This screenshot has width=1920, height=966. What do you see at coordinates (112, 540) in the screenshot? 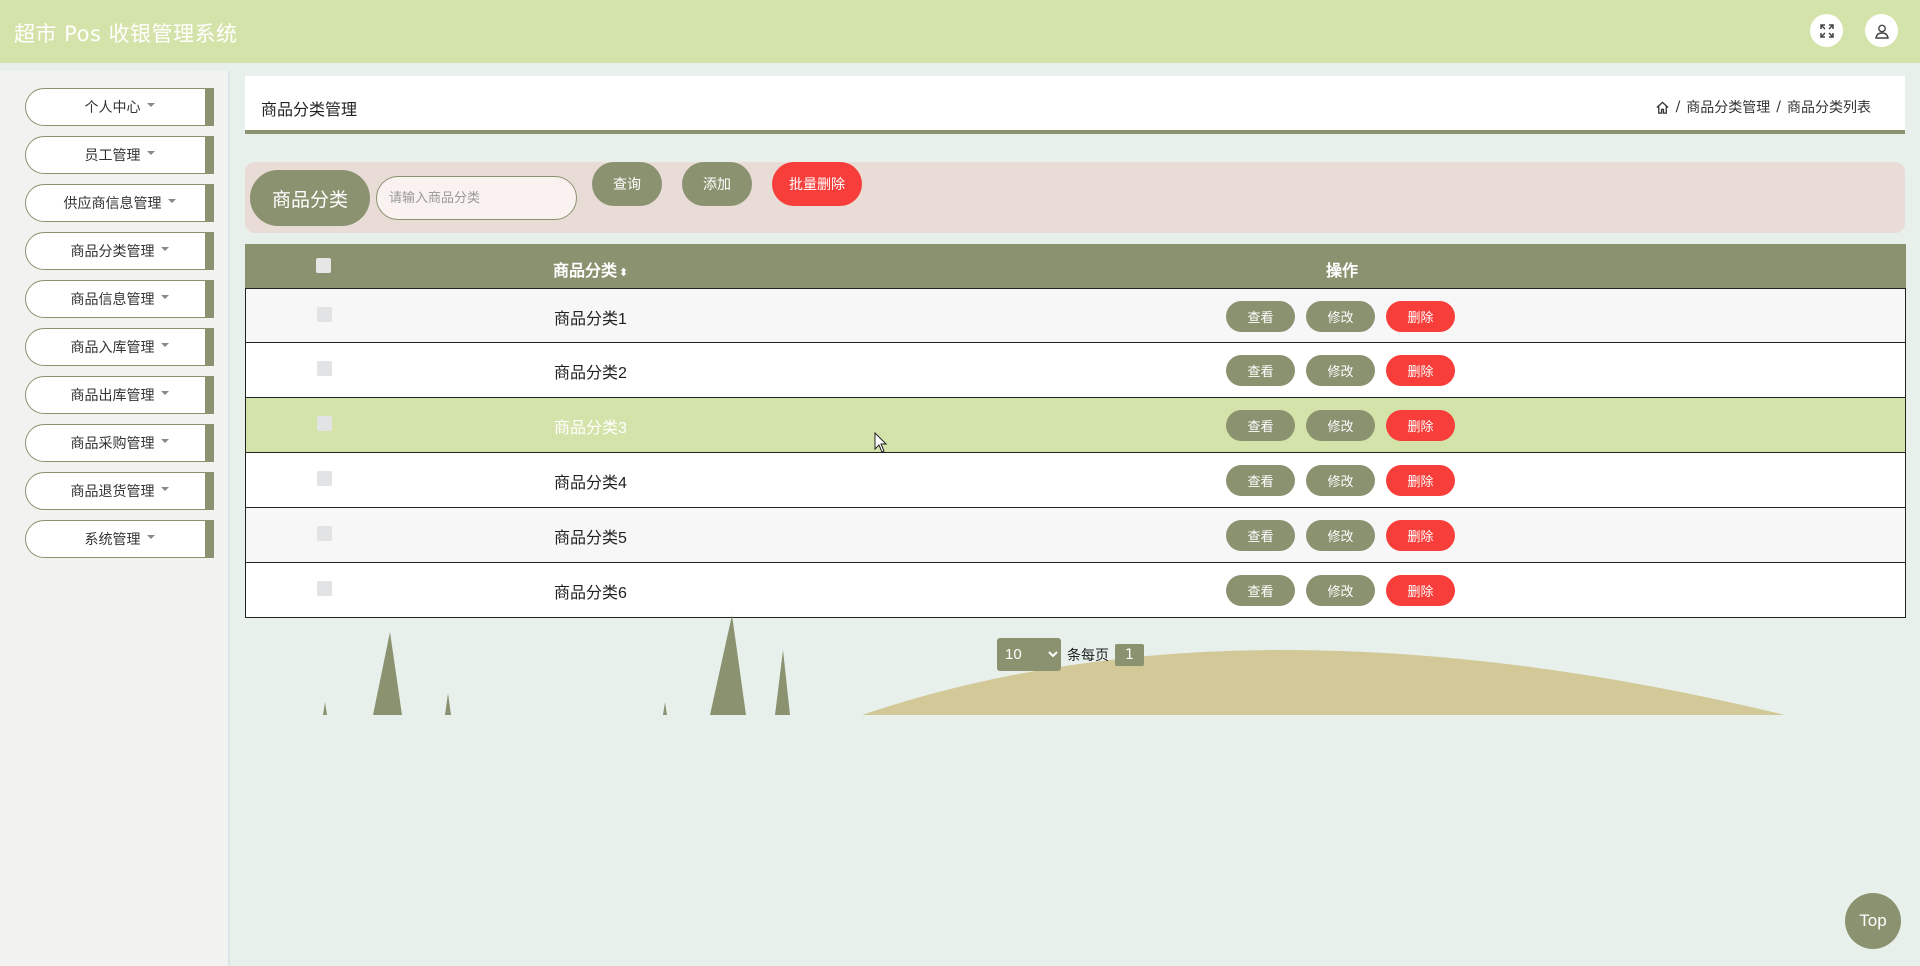
I see `sidebar-item-label: 系统管理` at bounding box center [112, 540].